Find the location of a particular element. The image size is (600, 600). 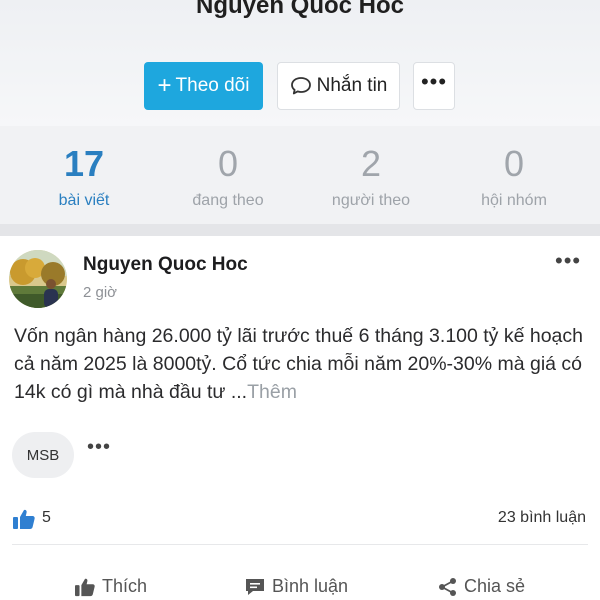

follow-label: Theo dõi is located at coordinates (212, 85).